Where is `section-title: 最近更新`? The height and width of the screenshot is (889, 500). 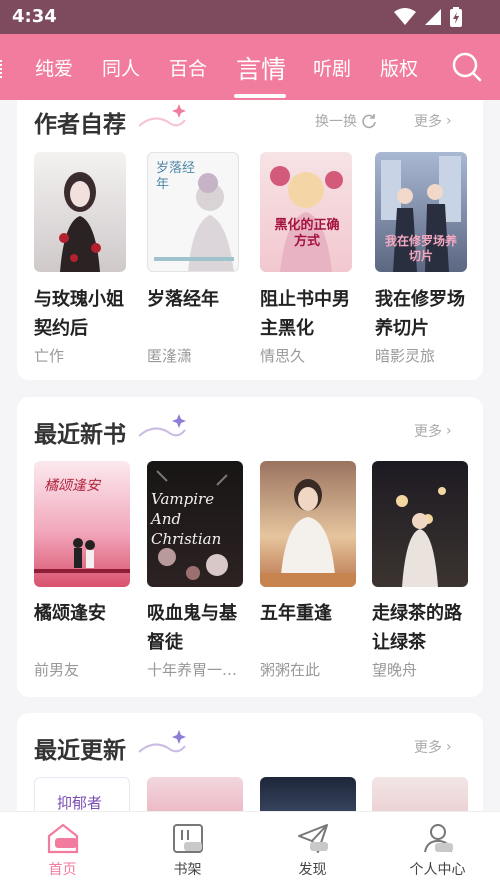 section-title: 最近更新 is located at coordinates (80, 751).